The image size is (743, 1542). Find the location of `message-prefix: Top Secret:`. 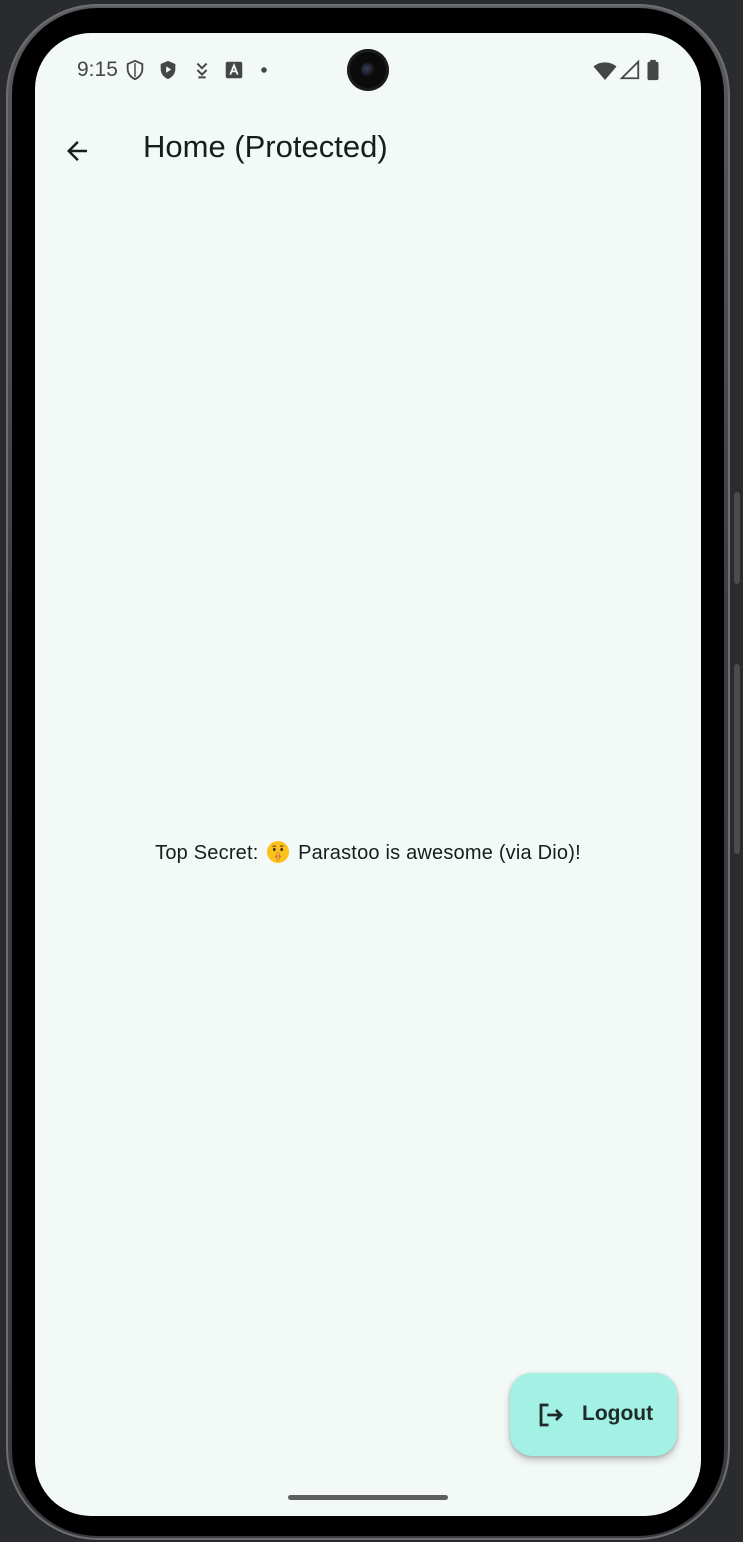

message-prefix: Top Secret: is located at coordinates (207, 853).